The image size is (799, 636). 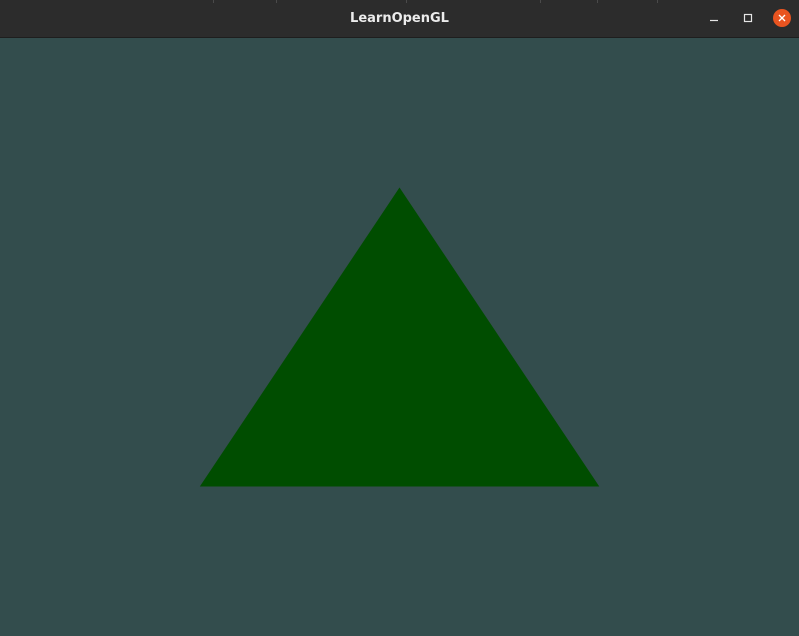 I want to click on close-icon, so click(x=782, y=18).